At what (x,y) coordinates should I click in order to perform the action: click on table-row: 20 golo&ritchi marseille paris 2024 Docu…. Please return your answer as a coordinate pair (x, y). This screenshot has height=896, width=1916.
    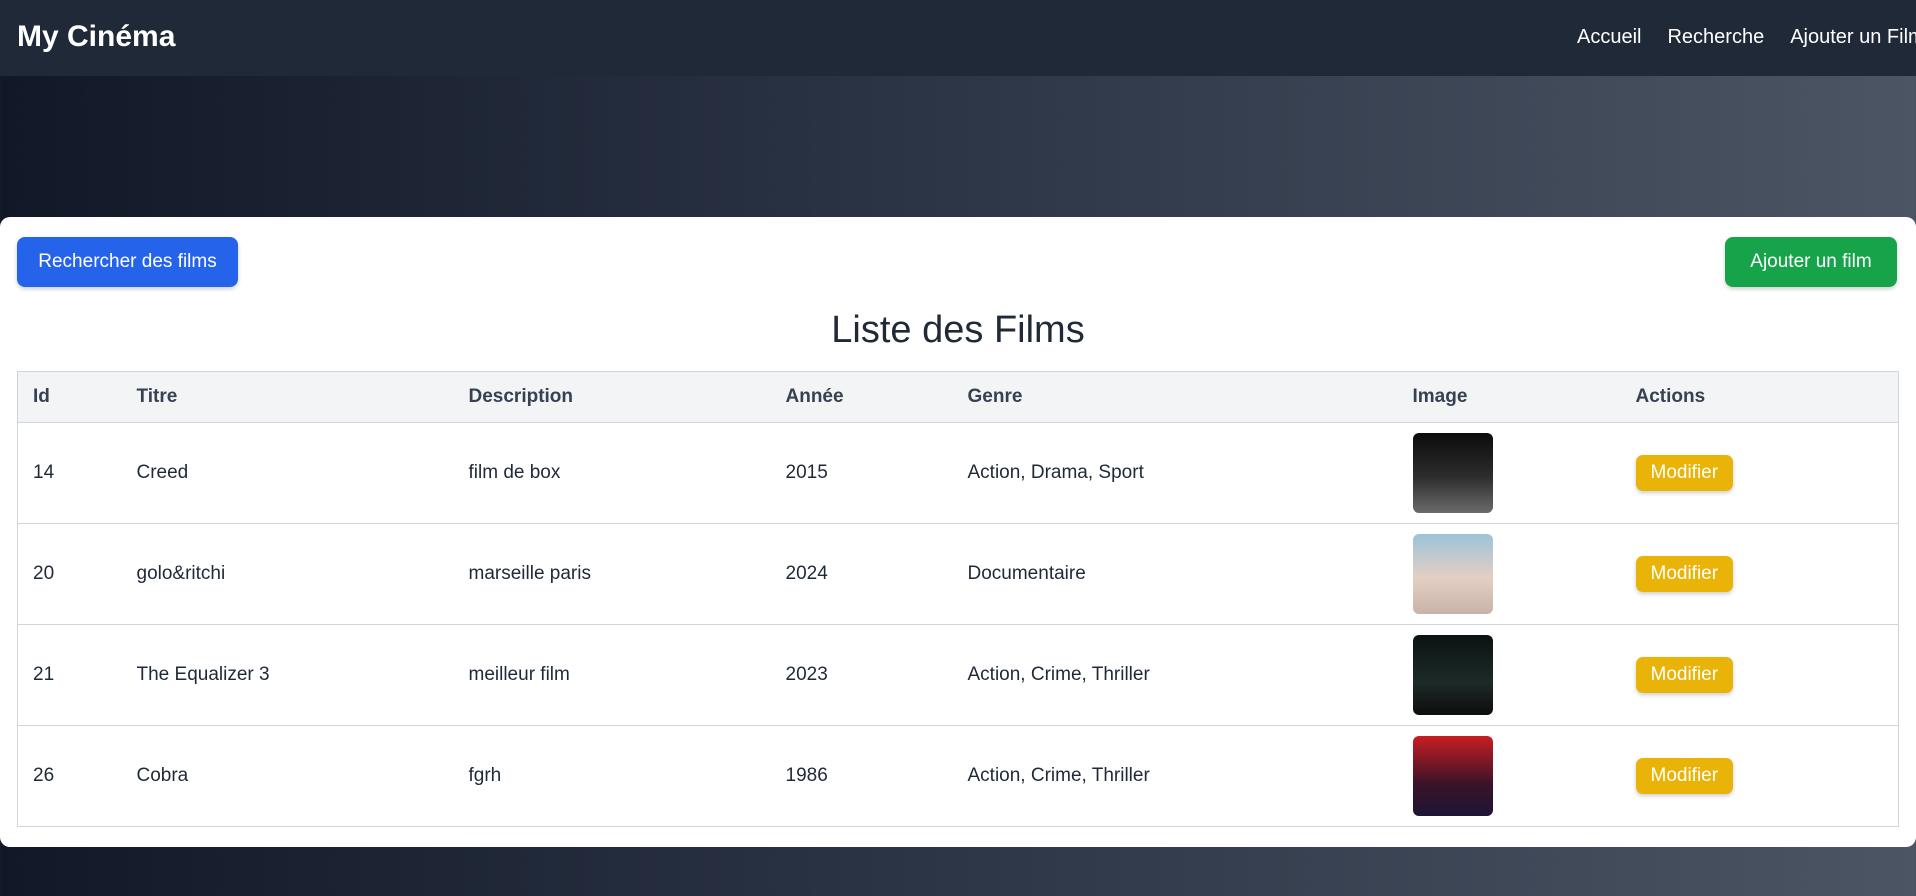
    Looking at the image, I should click on (958, 574).